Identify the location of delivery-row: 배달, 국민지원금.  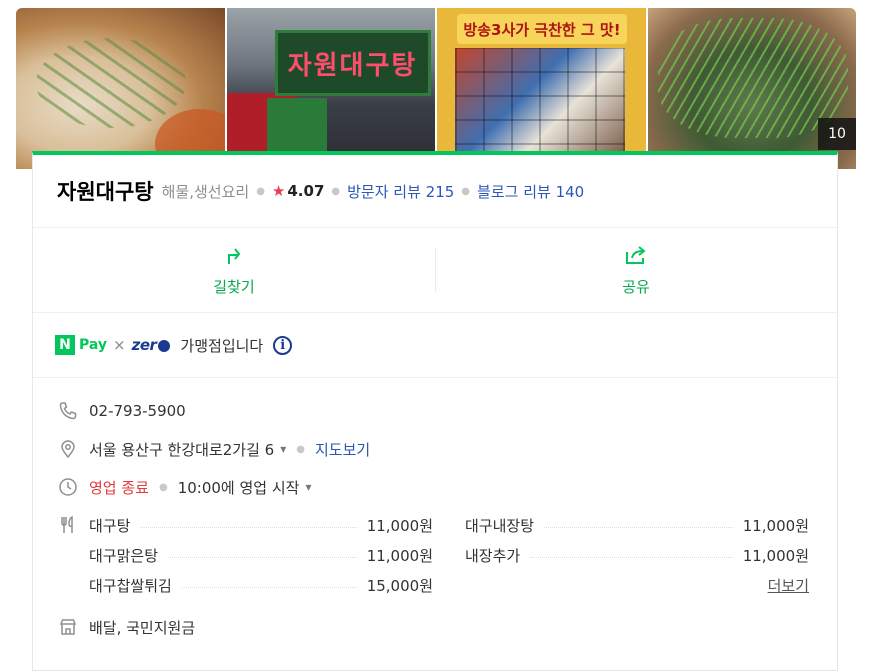
(447, 627).